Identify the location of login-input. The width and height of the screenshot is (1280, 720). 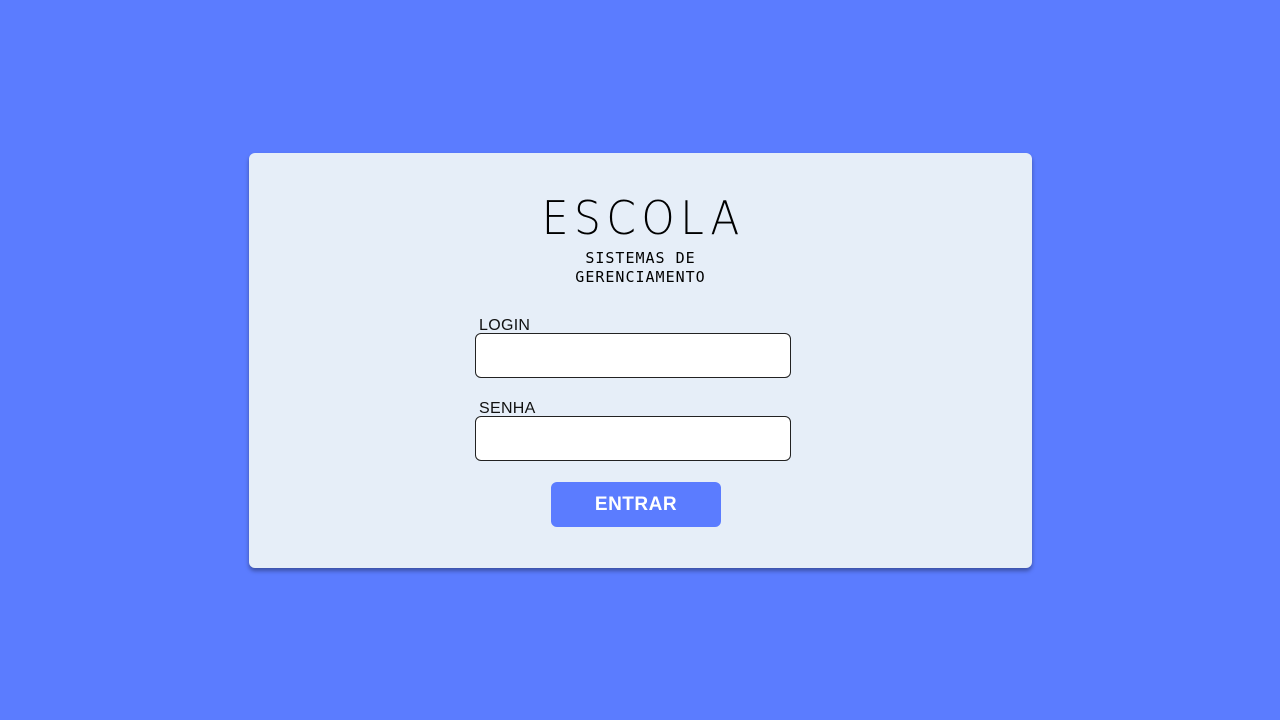
(633, 355).